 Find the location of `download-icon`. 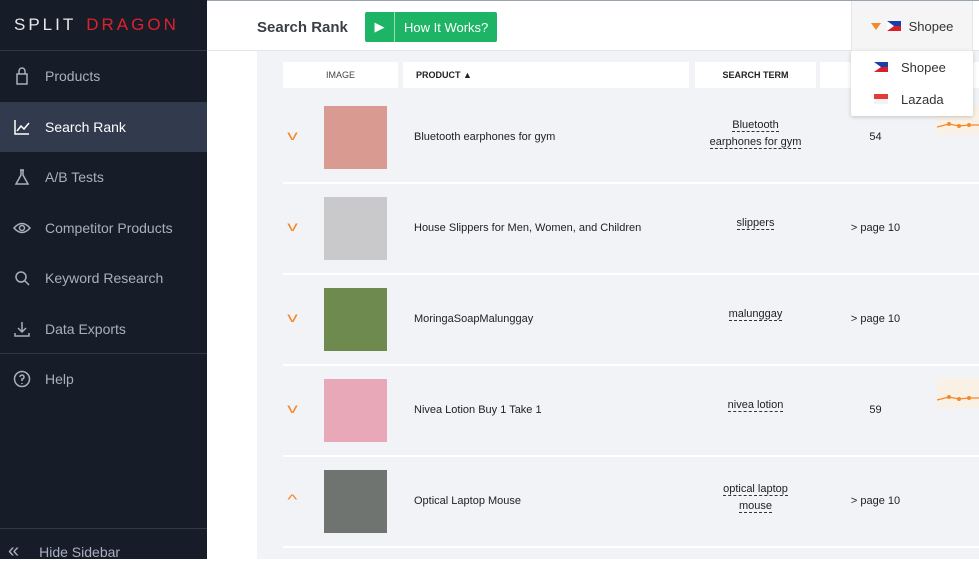

download-icon is located at coordinates (22, 329).